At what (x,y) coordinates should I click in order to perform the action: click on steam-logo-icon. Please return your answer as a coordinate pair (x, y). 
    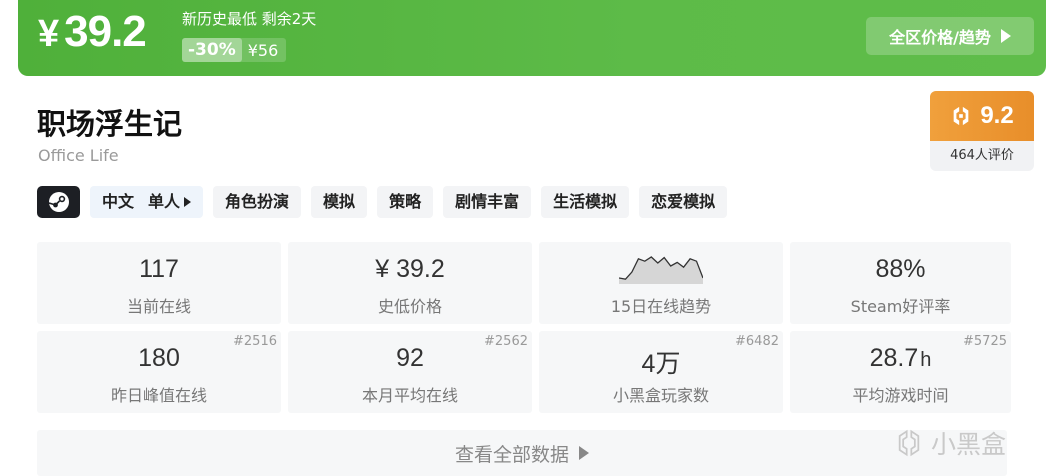
    Looking at the image, I should click on (58, 202).